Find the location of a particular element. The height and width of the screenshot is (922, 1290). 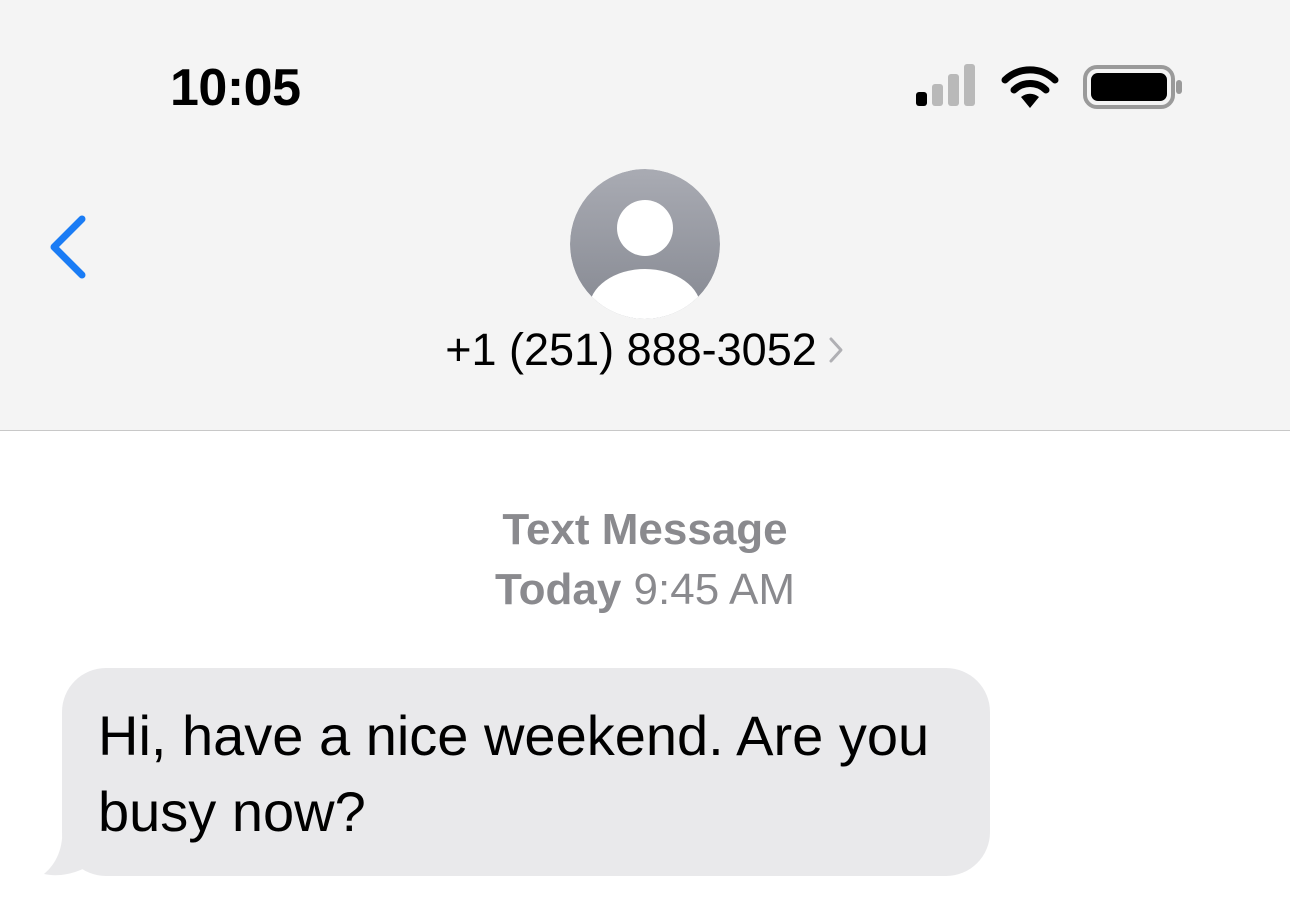

contact-number: +1 (251) 888-3052 is located at coordinates (631, 349).